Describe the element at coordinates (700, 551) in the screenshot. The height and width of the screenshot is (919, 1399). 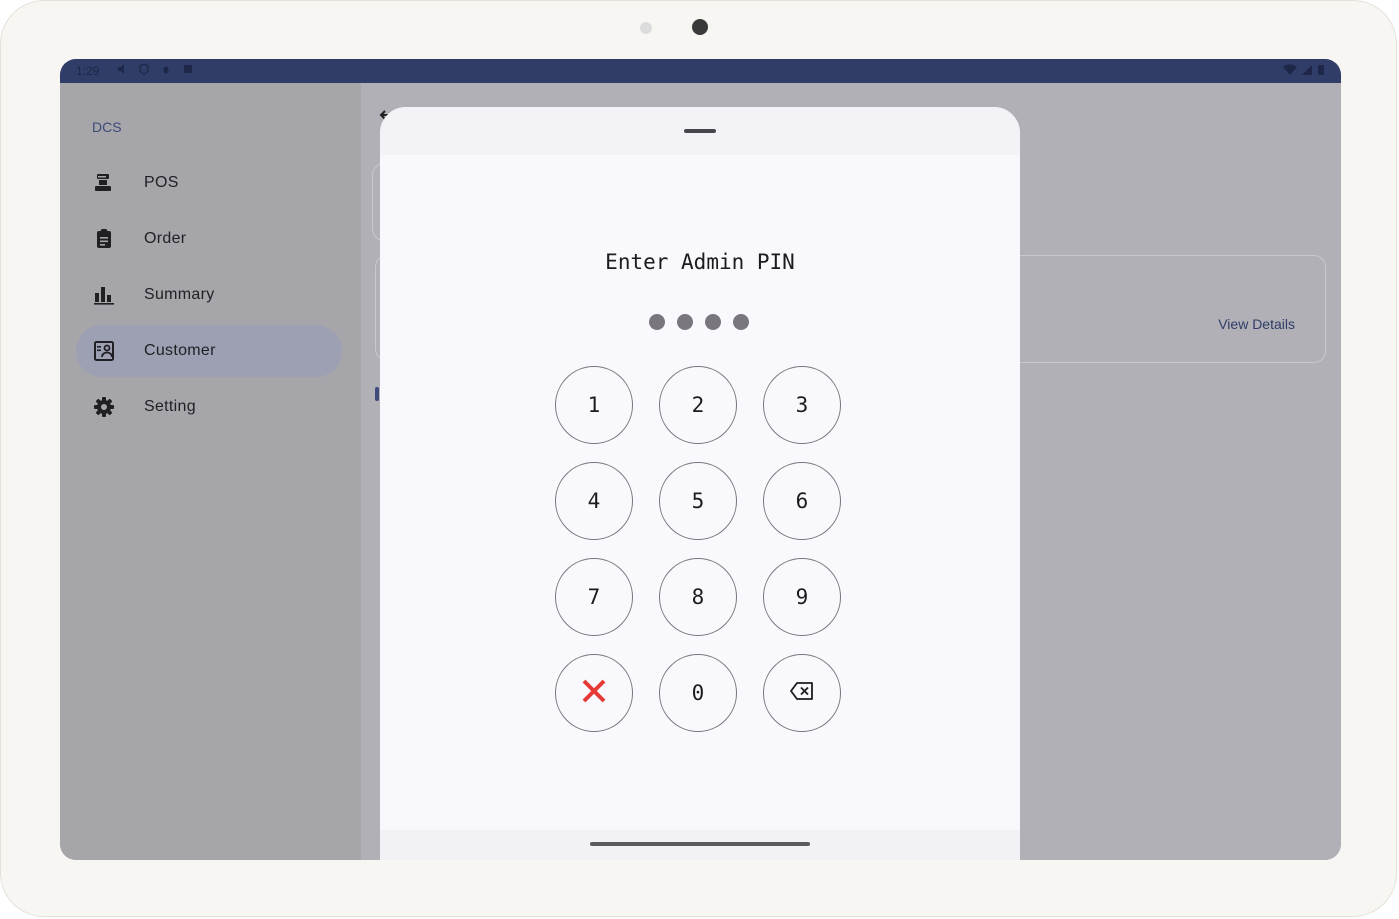
I see `pin-keypad: 1 2 3 4 5 6 7 8 9 0` at that location.